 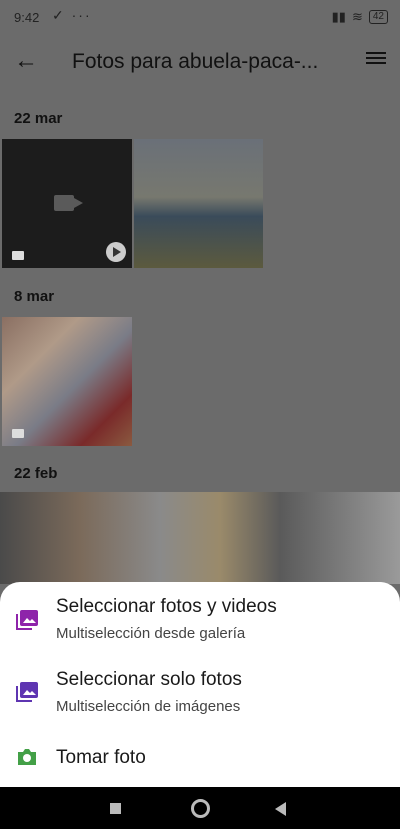 I want to click on back-icon, so click(x=280, y=809).